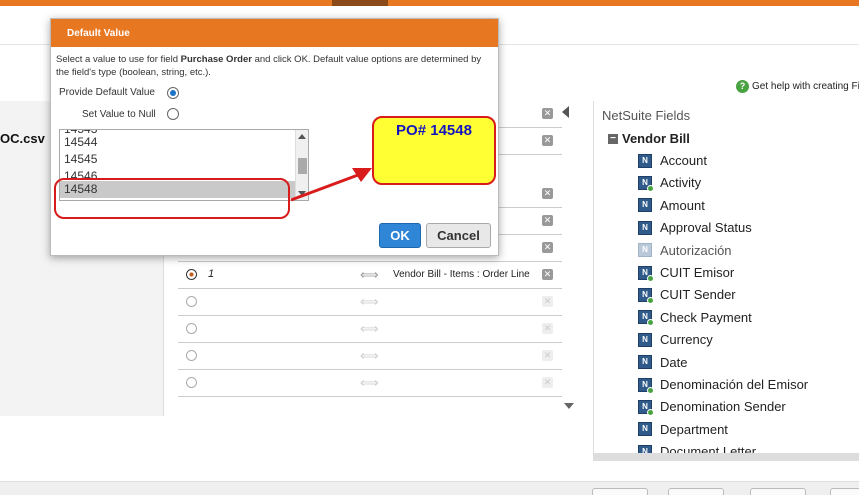 Image resolution: width=859 pixels, height=495 pixels. Describe the element at coordinates (461, 274) in the screenshot. I see `mapping-target-field: Vendor Bill - Items : Order Line` at that location.